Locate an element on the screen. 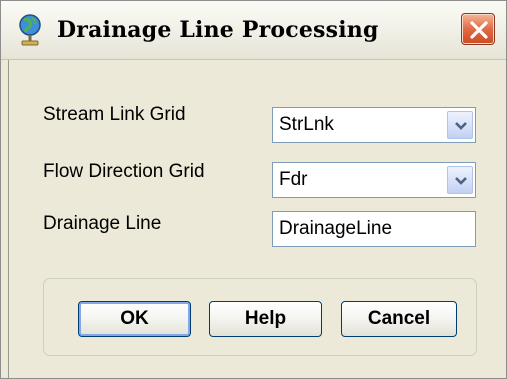  drainage-line-label: Drainage Line is located at coordinates (102, 223).